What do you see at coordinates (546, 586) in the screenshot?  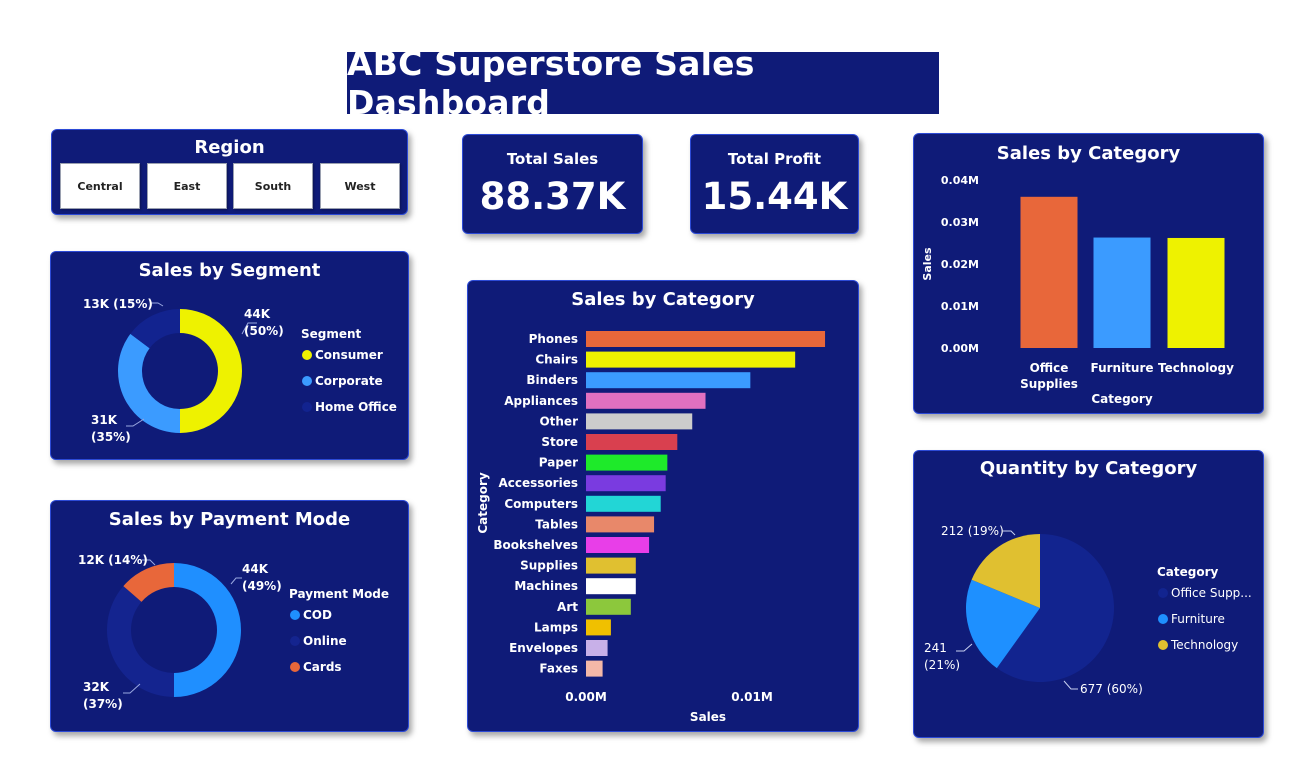 I see `category-label-machines: Machines` at bounding box center [546, 586].